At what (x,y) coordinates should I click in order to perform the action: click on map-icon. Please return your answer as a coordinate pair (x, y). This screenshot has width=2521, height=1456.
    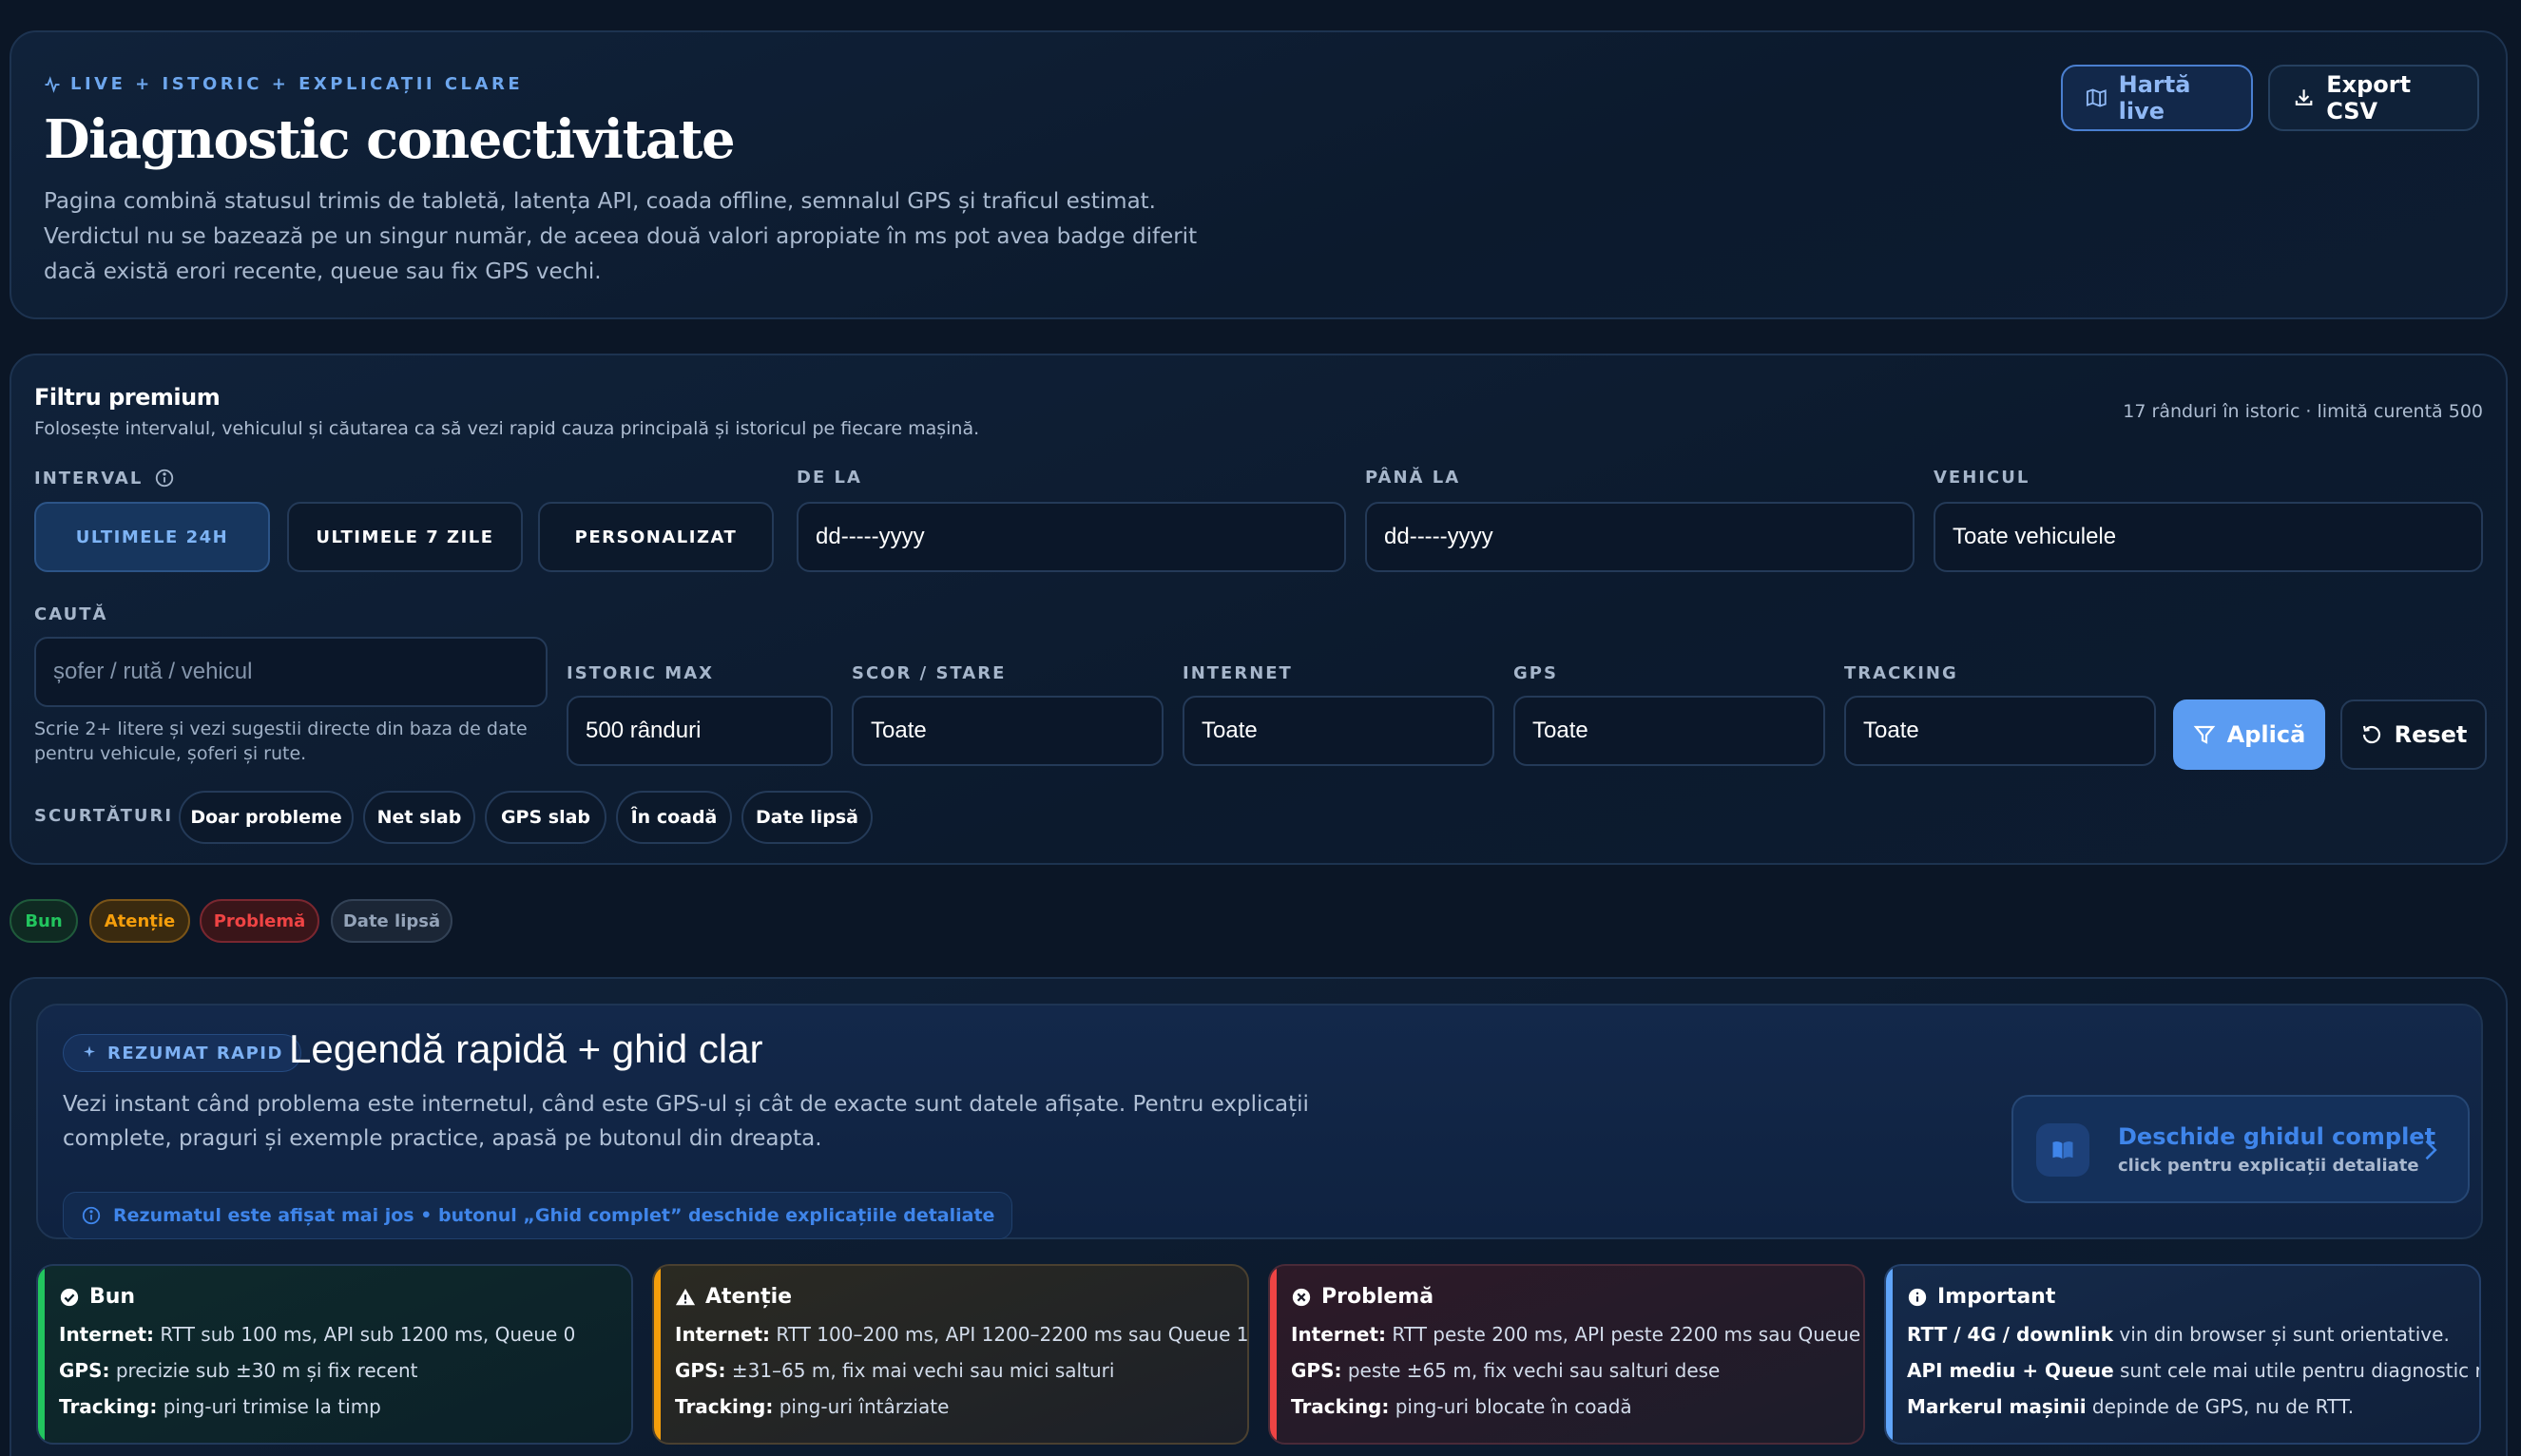
    Looking at the image, I should click on (2096, 97).